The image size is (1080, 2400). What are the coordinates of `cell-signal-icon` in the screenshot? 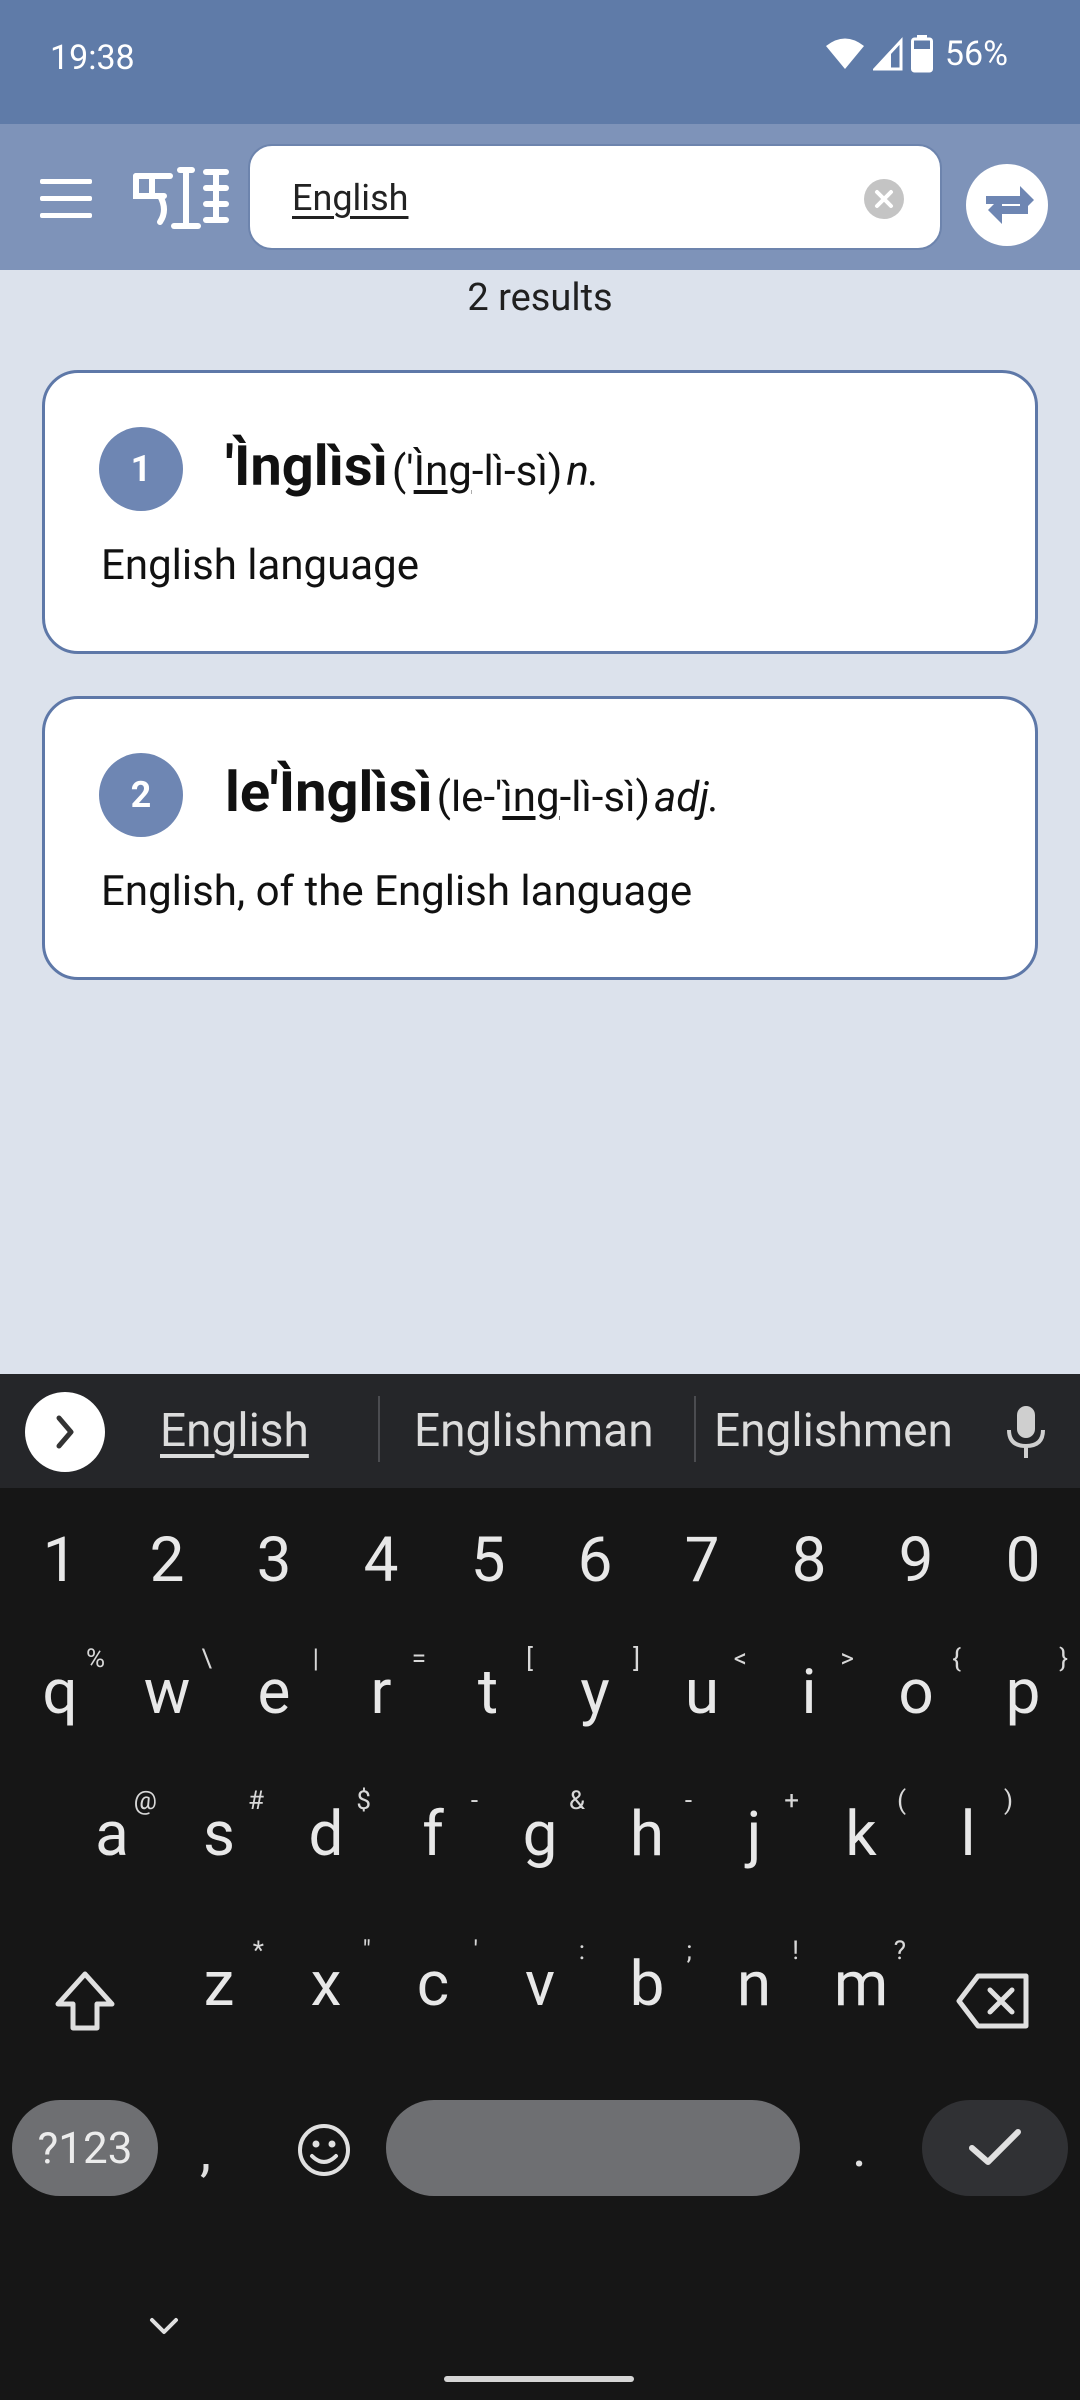 It's located at (887, 54).